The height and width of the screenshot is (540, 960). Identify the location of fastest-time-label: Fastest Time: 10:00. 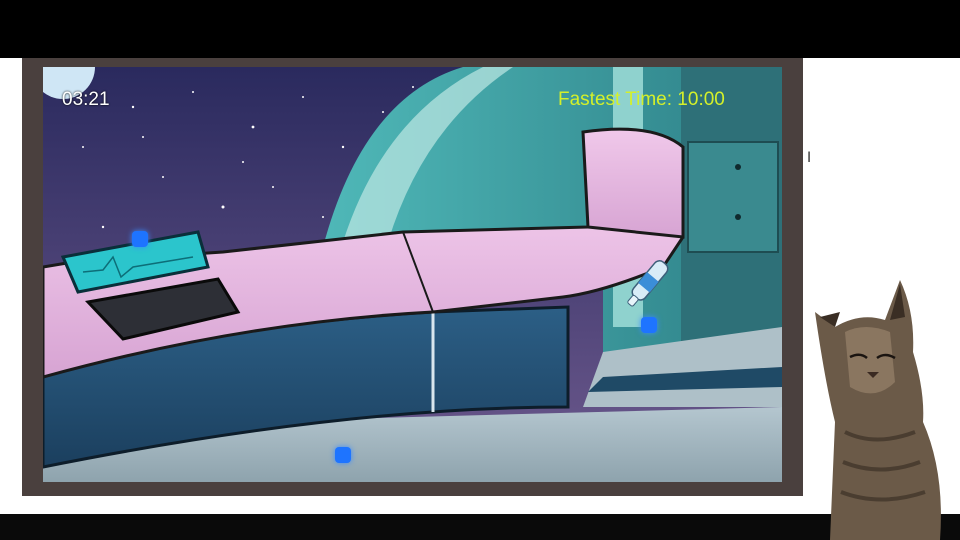
(641, 99).